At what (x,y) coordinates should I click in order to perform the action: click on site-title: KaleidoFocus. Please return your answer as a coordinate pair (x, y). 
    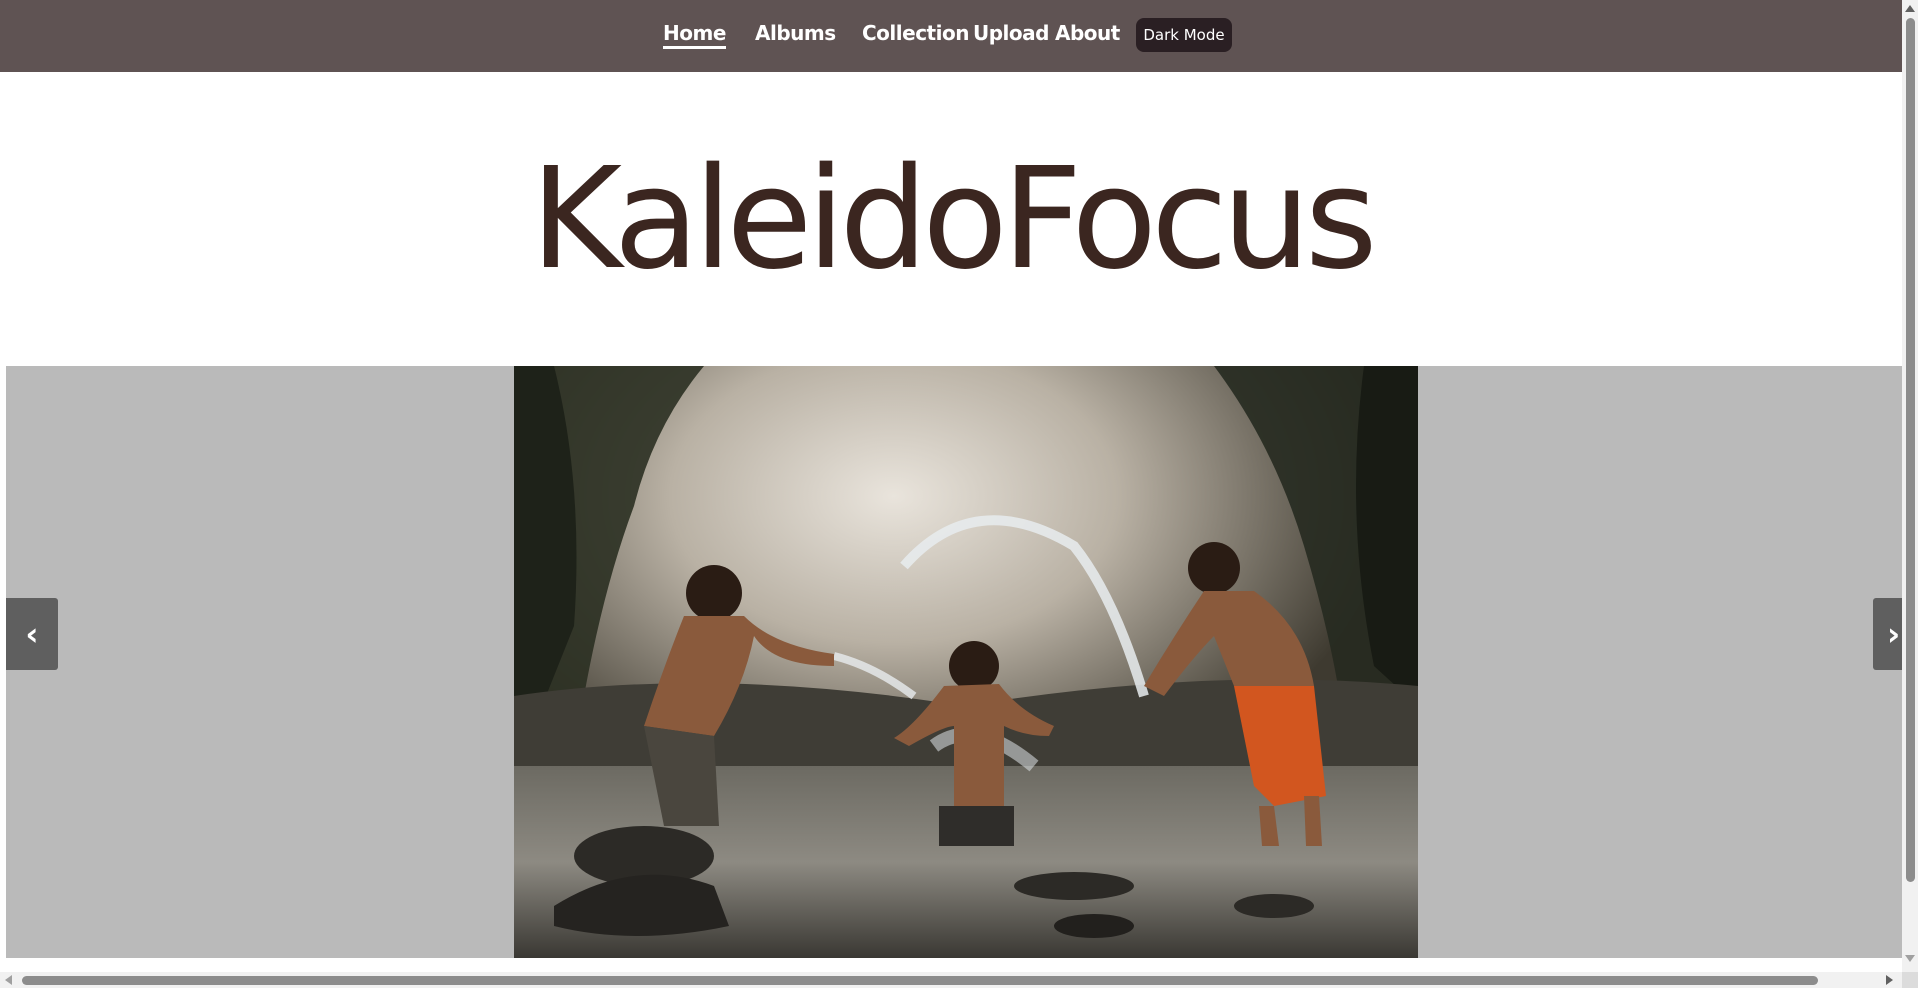
    Looking at the image, I should click on (953, 219).